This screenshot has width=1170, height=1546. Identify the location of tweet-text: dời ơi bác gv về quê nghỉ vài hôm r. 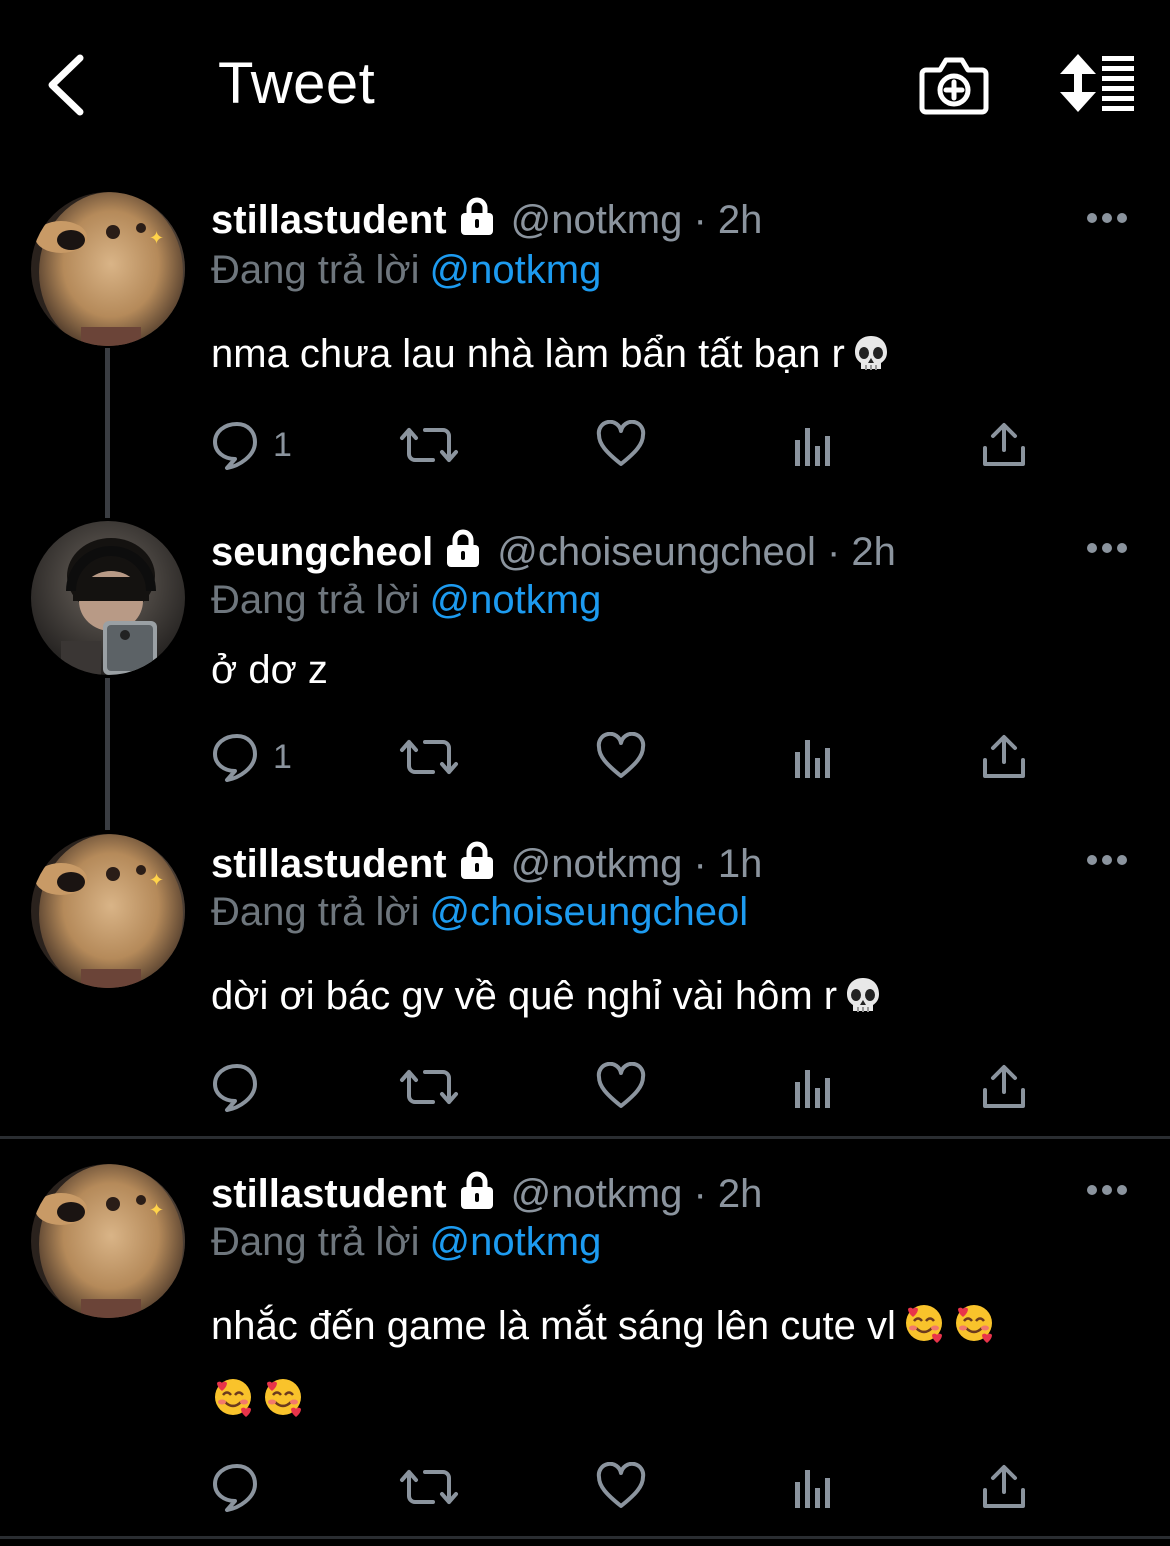
(661, 999).